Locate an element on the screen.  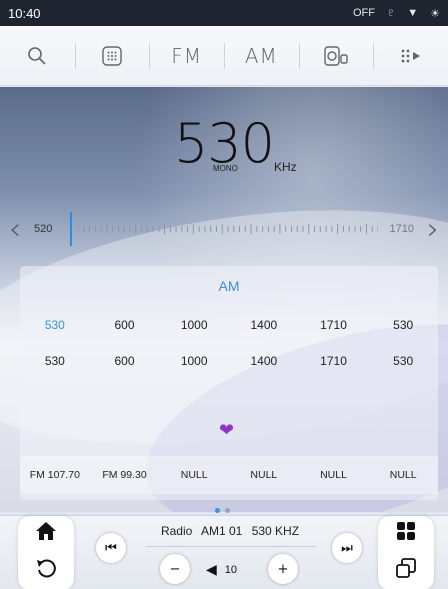
favorite-6: NULL is located at coordinates (403, 475).